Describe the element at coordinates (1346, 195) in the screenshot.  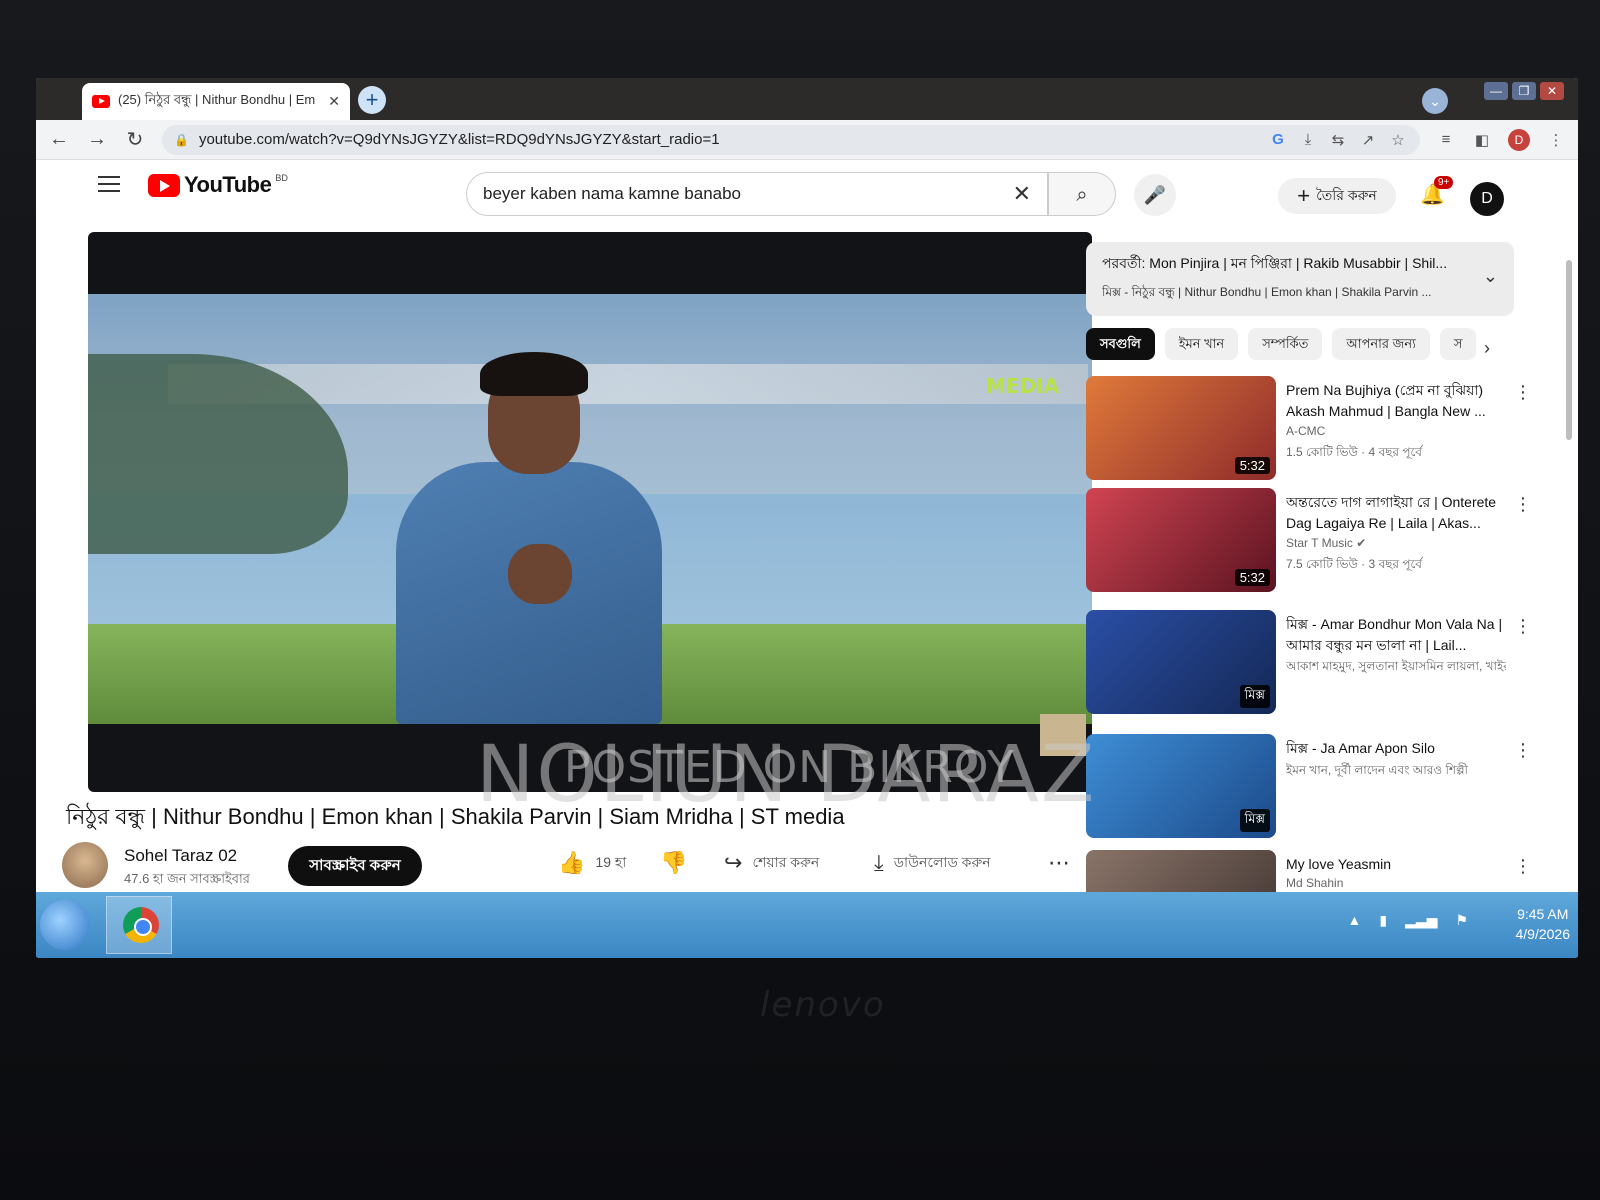
I see `create-label: তৈরি করুন` at that location.